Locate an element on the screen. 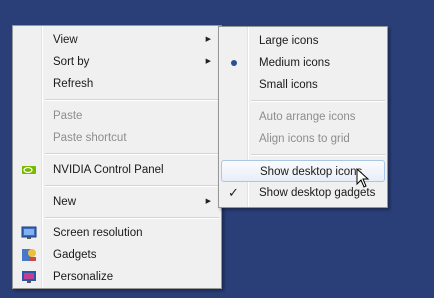 The height and width of the screenshot is (298, 434). menu-item-nvidia-control-panel: NVIDIA Control Panel is located at coordinates (117, 170).